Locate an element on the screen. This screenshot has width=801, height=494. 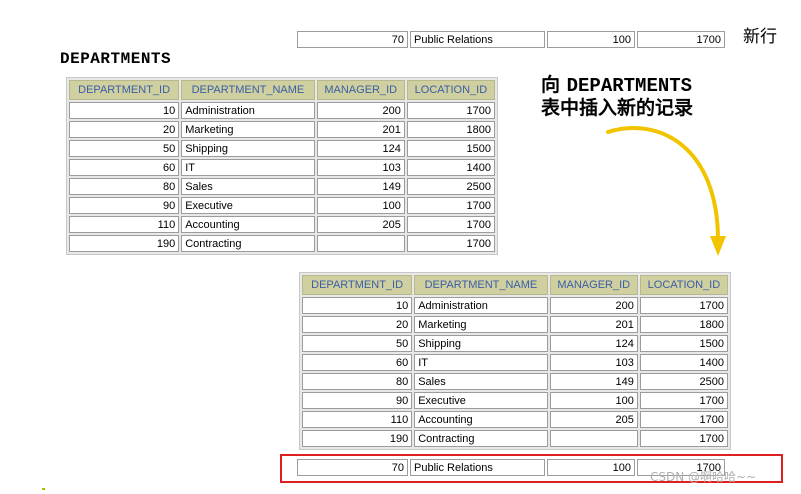
cell-manager-id: 149 is located at coordinates (360, 186).